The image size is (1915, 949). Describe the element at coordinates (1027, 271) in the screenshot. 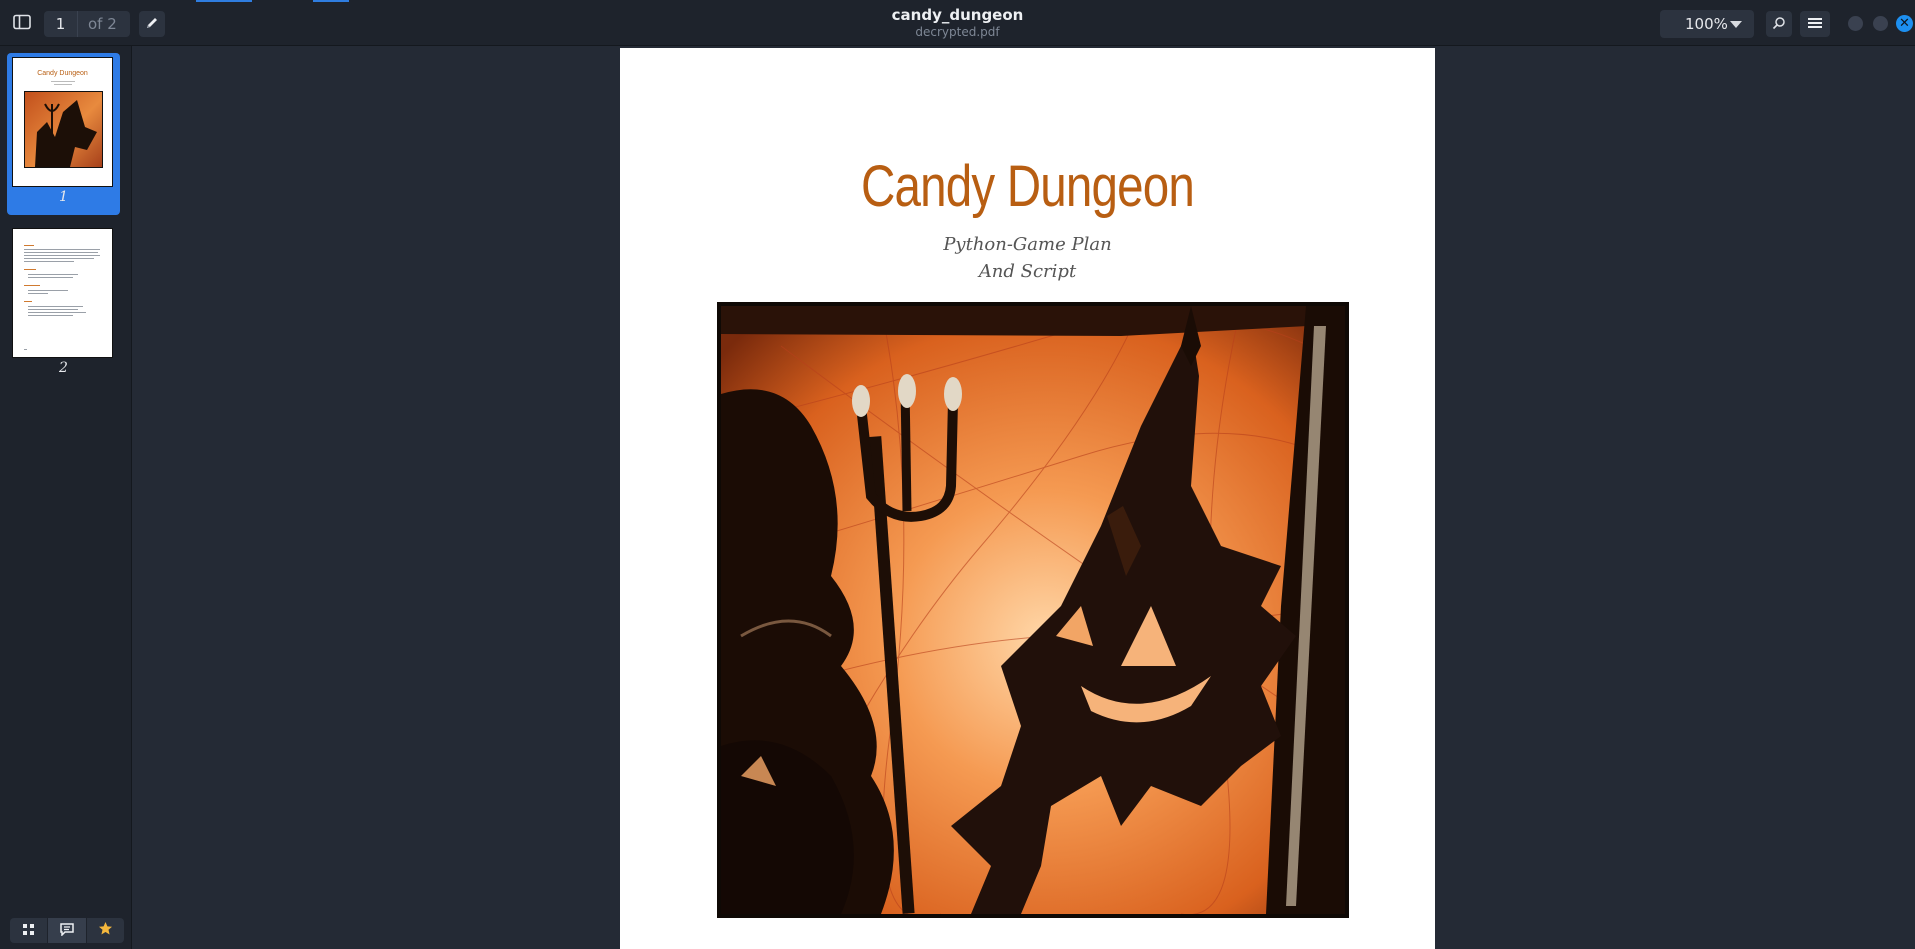

I see `page-subtitle-line-2: And Script` at that location.